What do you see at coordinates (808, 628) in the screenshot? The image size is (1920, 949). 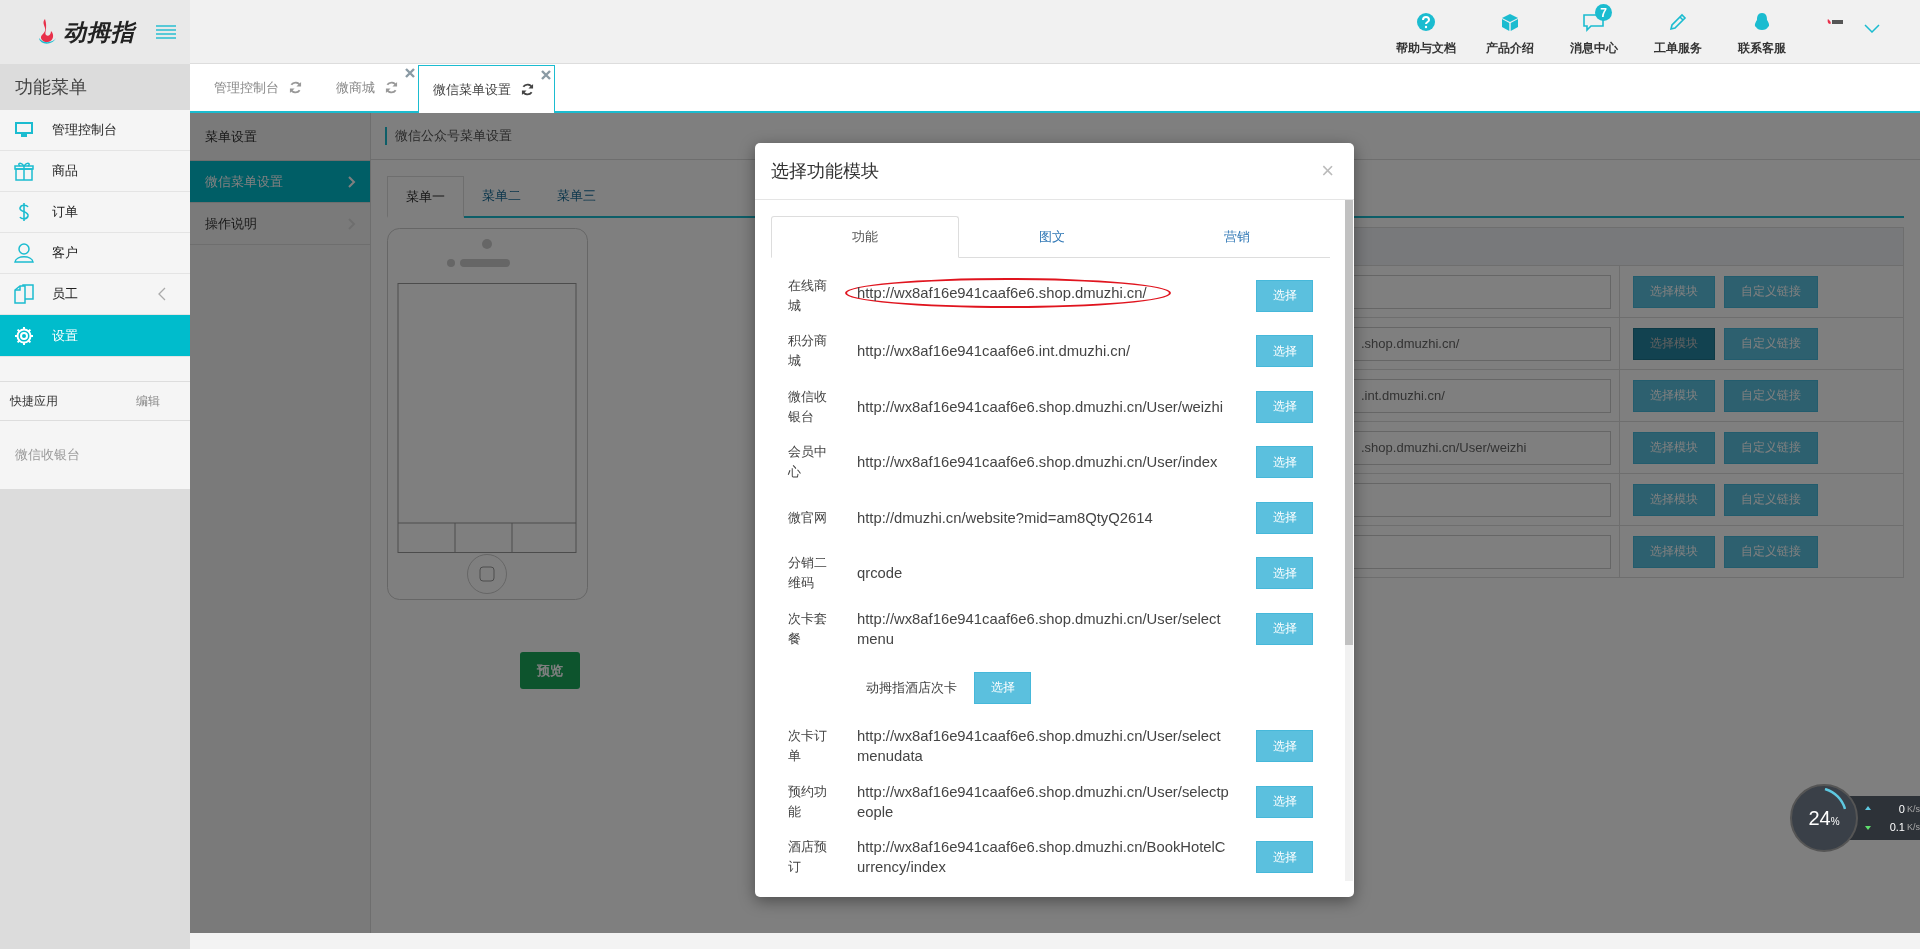 I see `module-label: 次卡套餐` at bounding box center [808, 628].